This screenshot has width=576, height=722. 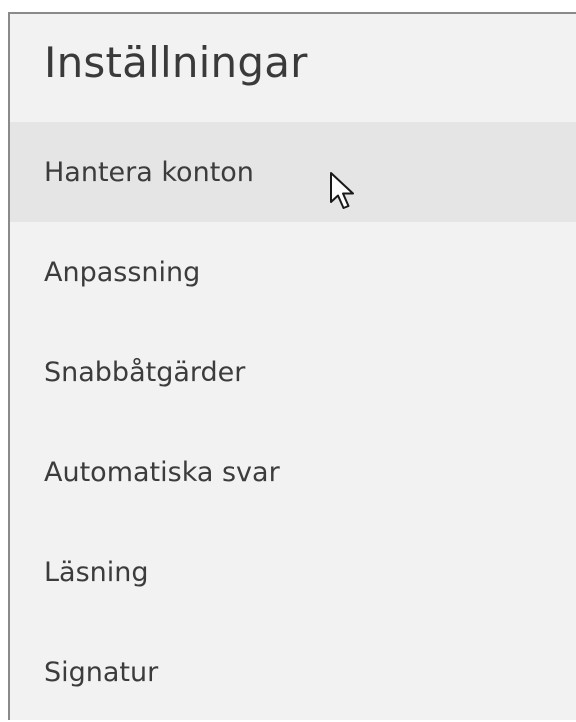 I want to click on settings-item-reading: Läsning, so click(x=293, y=572).